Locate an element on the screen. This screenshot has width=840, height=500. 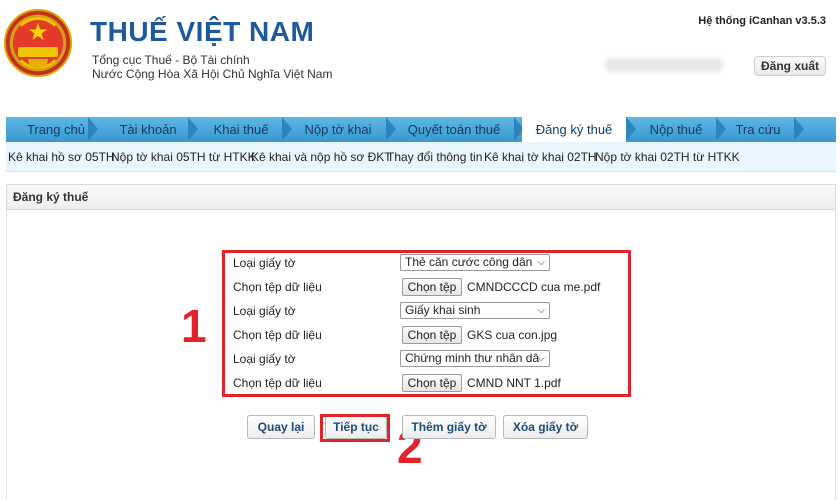
annotation-number-1: 1 is located at coordinates (194, 326).